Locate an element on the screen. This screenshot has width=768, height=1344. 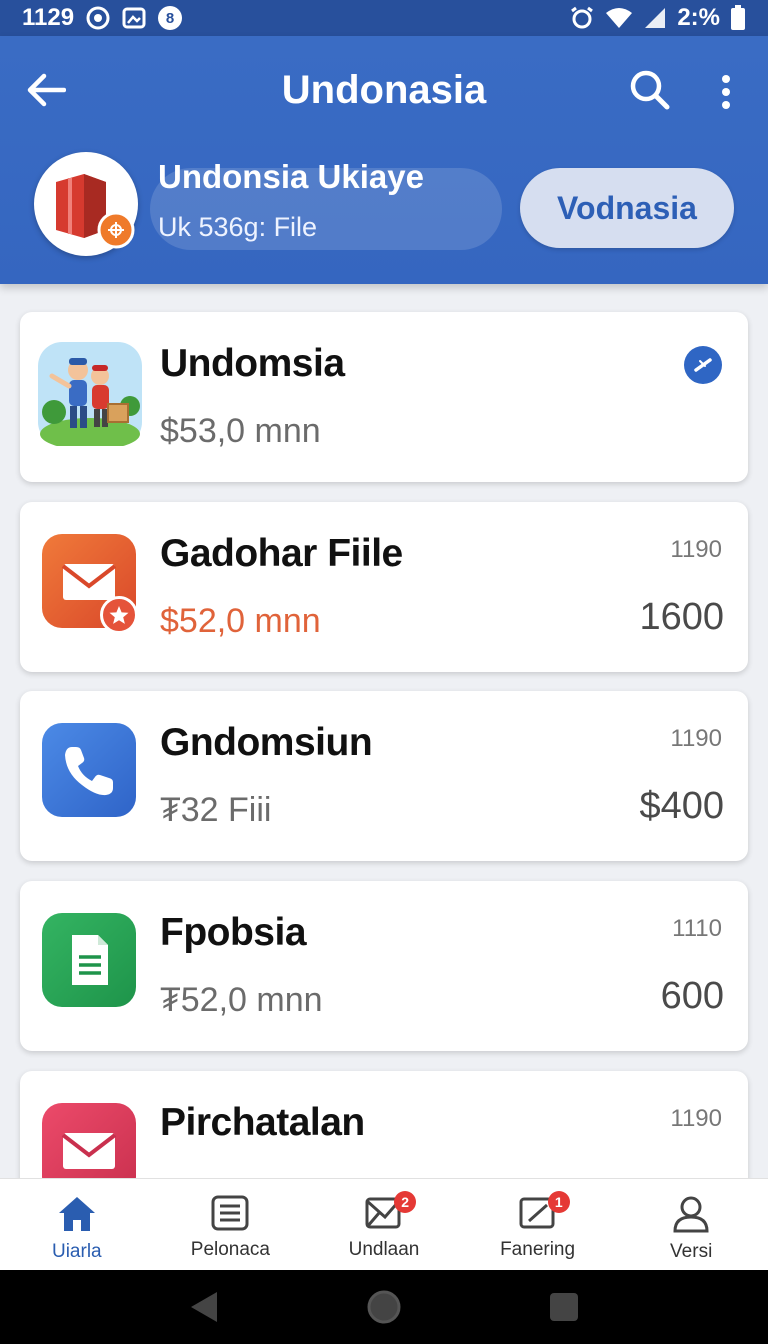
home-icon is located at coordinates (76, 1214).